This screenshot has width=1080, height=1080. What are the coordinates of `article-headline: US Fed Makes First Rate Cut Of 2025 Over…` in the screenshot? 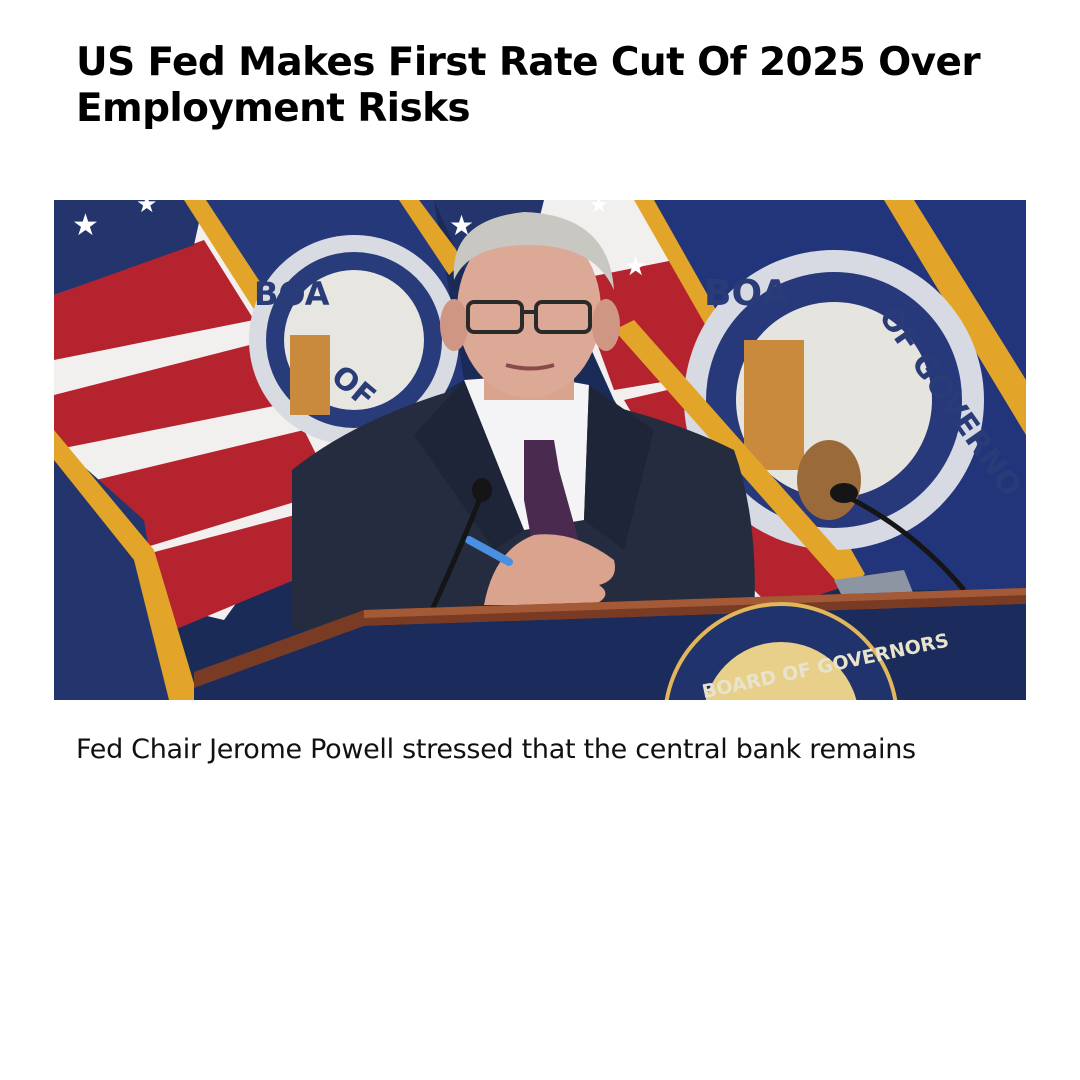 It's located at (528, 85).